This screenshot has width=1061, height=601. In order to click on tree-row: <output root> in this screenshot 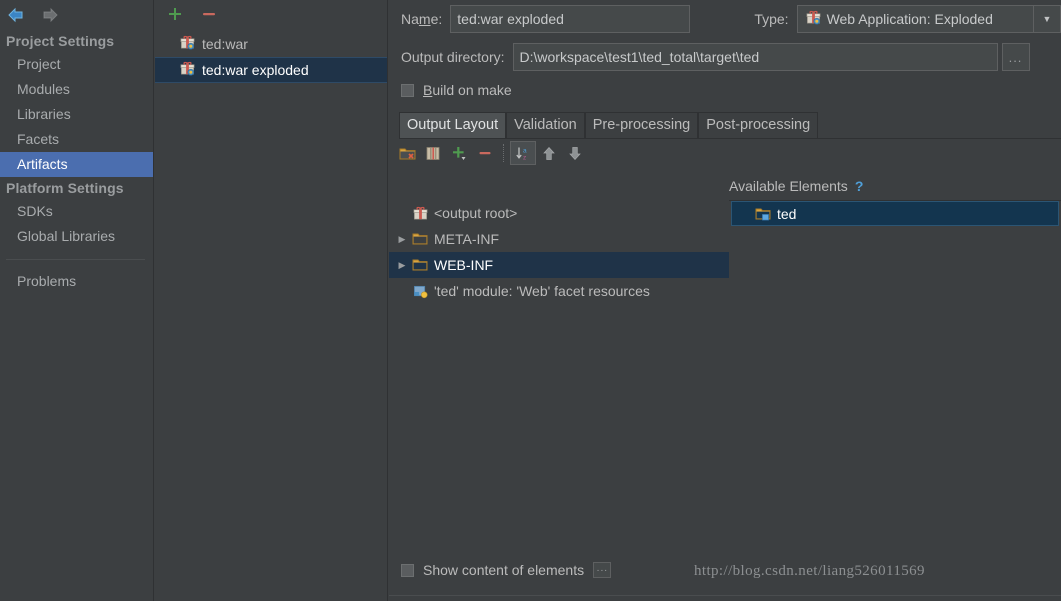, I will do `click(559, 213)`.